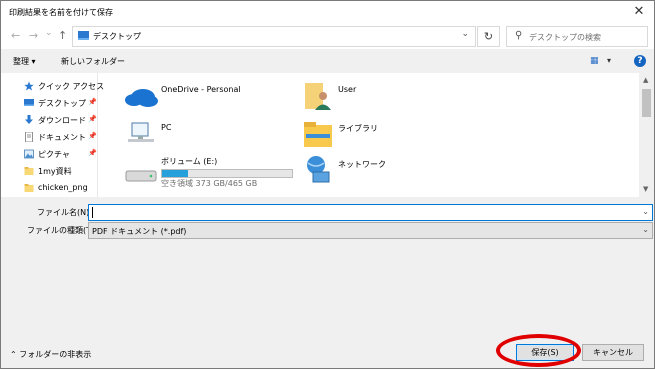 Image resolution: width=655 pixels, height=369 pixels. What do you see at coordinates (62, 103) in the screenshot?
I see `nav-label: デスクトップ` at bounding box center [62, 103].